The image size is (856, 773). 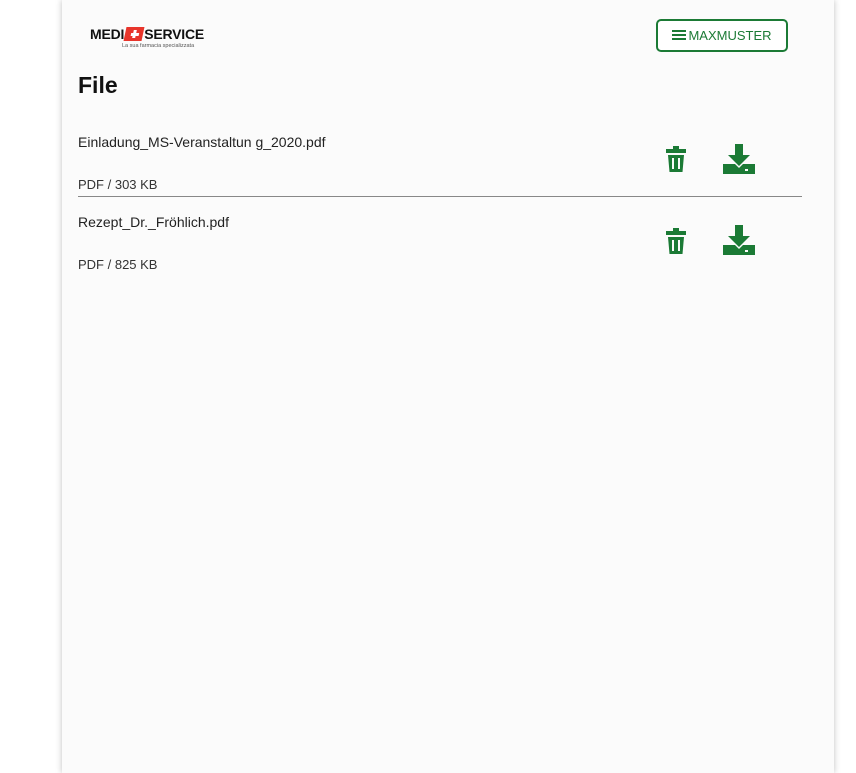 What do you see at coordinates (134, 34) in the screenshot?
I see `swiss-cross-icon` at bounding box center [134, 34].